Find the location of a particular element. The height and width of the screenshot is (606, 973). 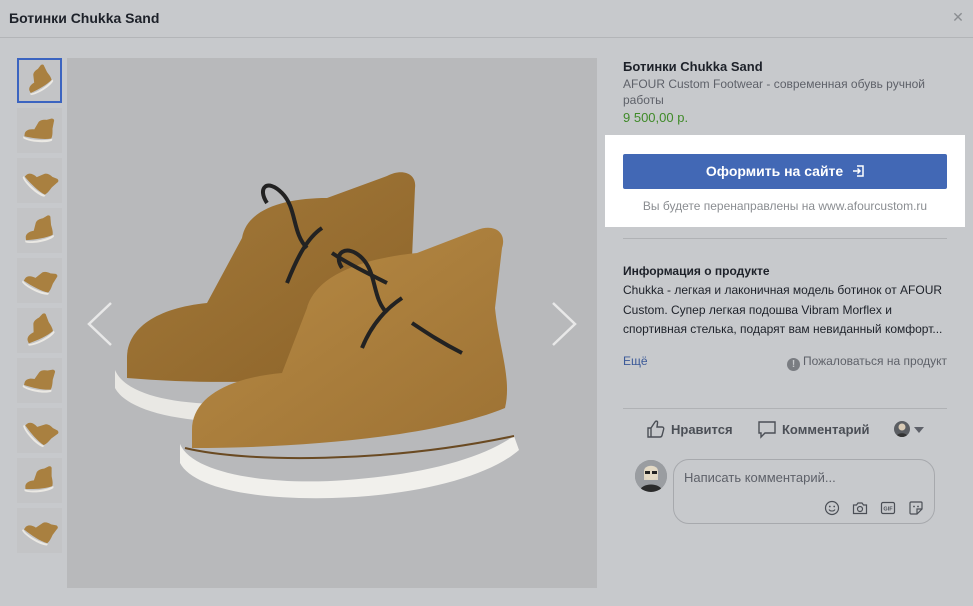

chevron-left-icon is located at coordinates (100, 324).